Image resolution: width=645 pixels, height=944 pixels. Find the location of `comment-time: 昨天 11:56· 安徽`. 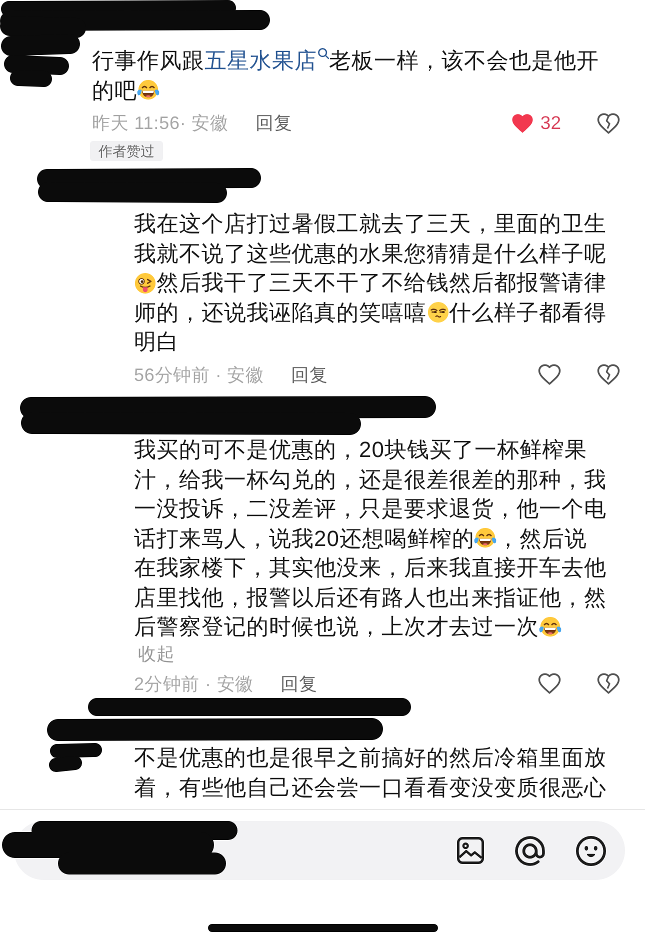

comment-time: 昨天 11:56· 安徽 is located at coordinates (160, 123).